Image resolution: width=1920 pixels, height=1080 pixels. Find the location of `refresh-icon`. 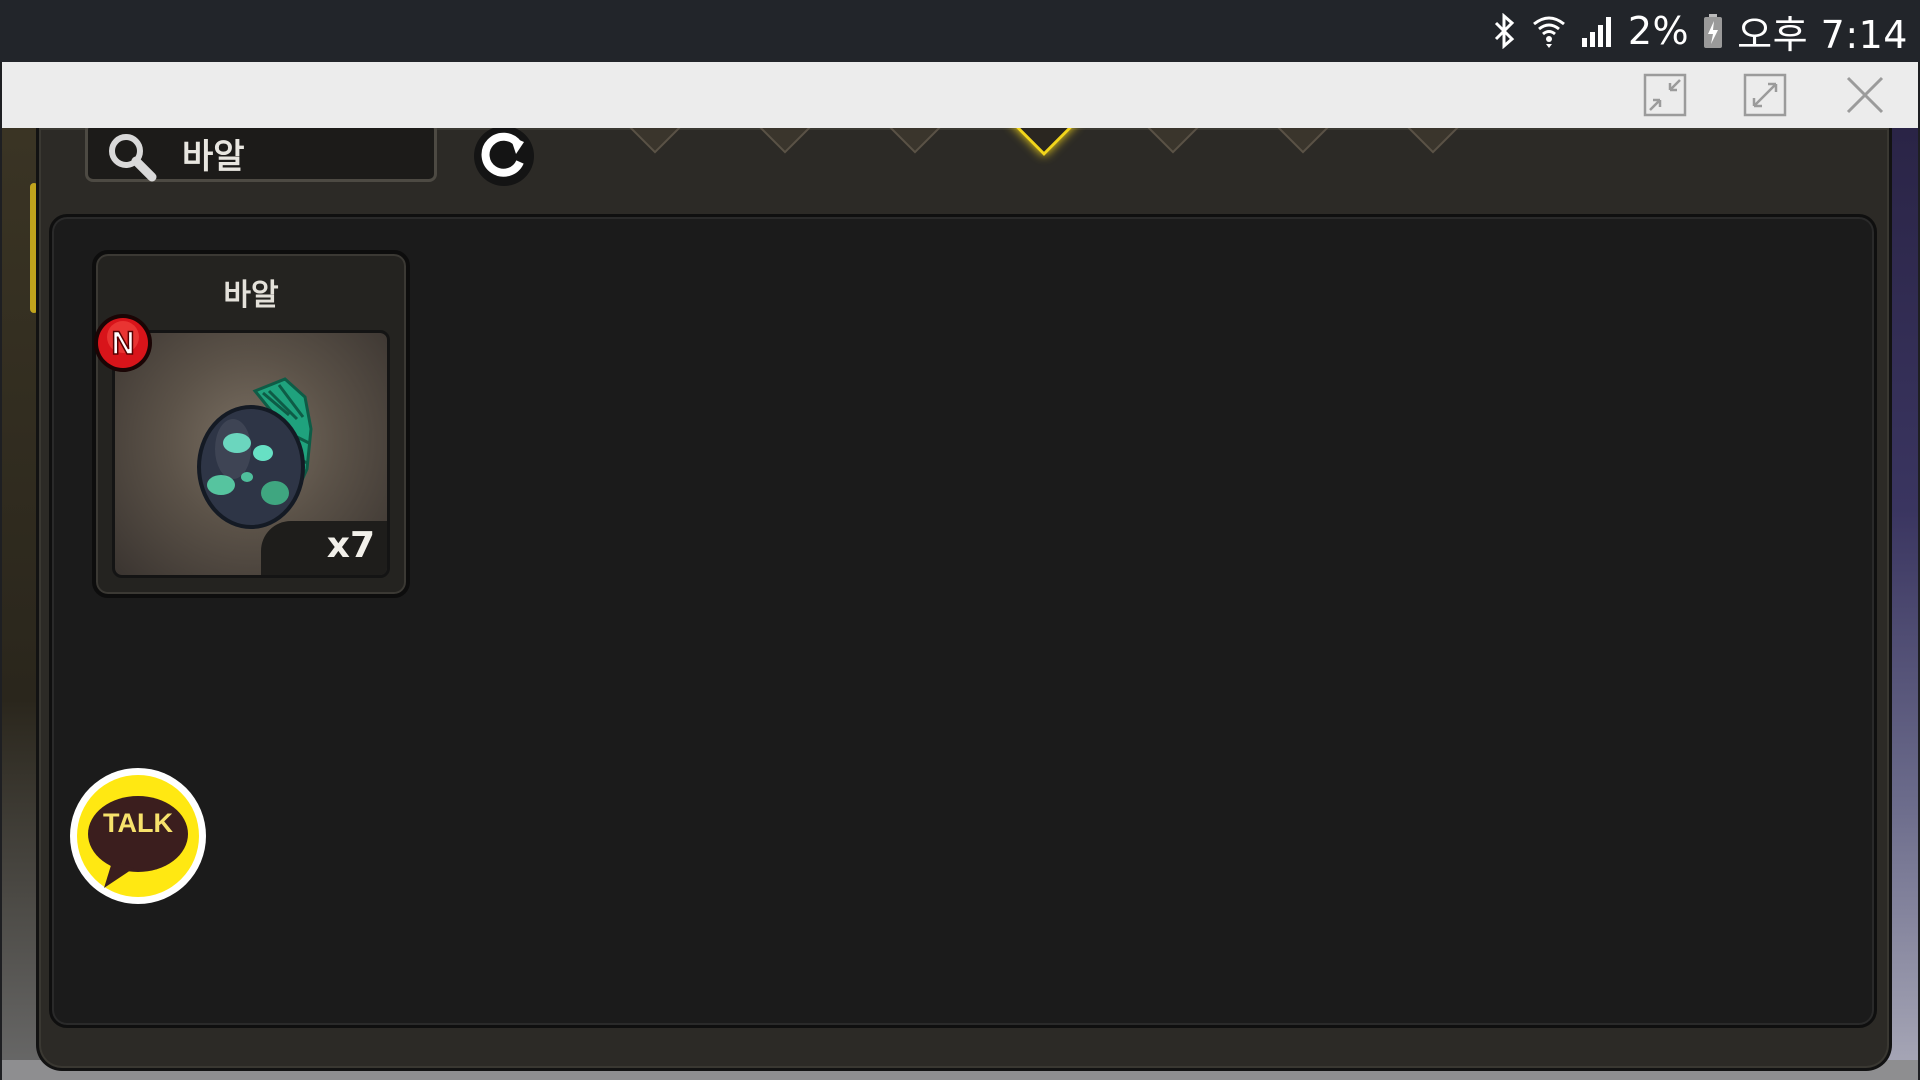

refresh-icon is located at coordinates (504, 157).